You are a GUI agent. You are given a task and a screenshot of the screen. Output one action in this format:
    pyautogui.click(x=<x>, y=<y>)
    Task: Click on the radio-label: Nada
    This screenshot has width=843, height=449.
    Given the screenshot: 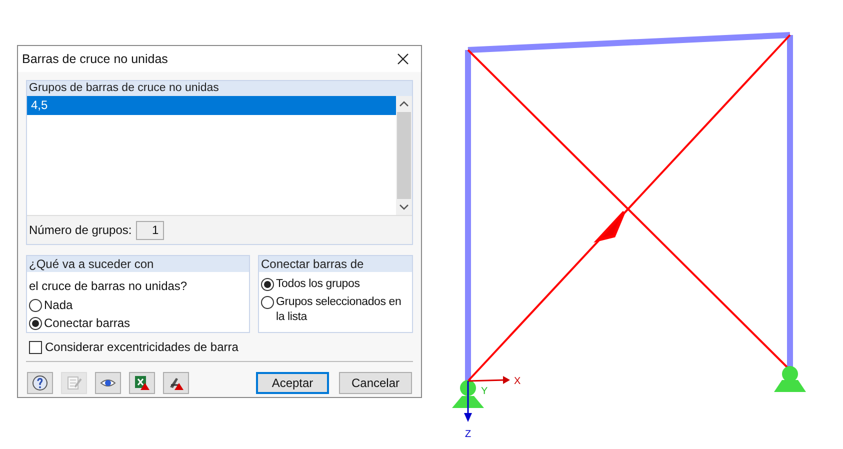 What is the action you would take?
    pyautogui.click(x=58, y=305)
    